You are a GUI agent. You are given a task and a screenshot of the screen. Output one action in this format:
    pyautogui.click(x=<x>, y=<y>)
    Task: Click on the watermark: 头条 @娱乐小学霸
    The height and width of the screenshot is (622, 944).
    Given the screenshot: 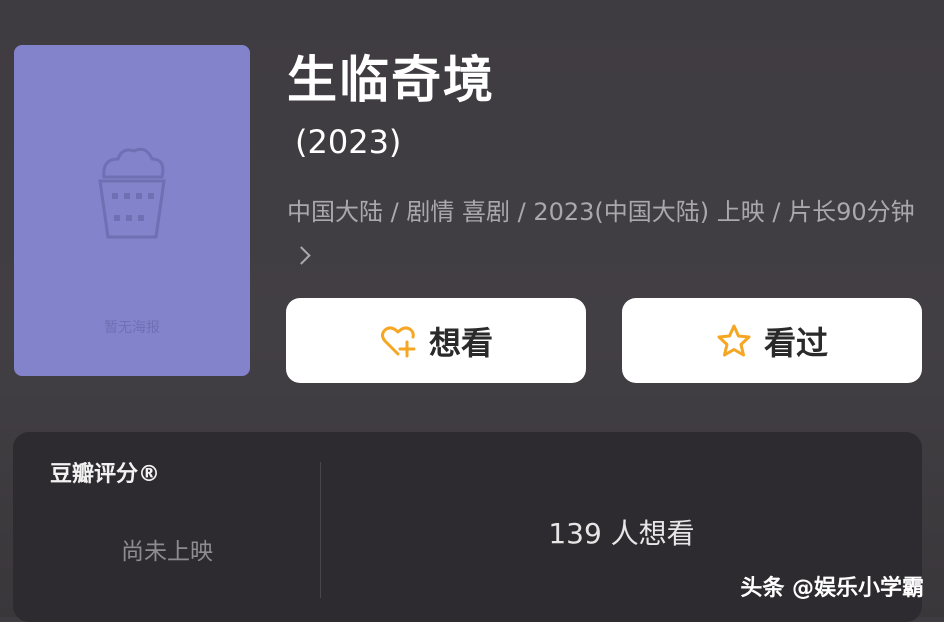 What is the action you would take?
    pyautogui.click(x=832, y=588)
    